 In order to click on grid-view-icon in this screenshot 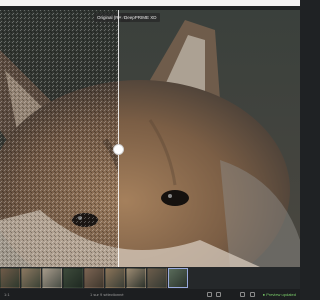, I will do `click(209, 294)`.